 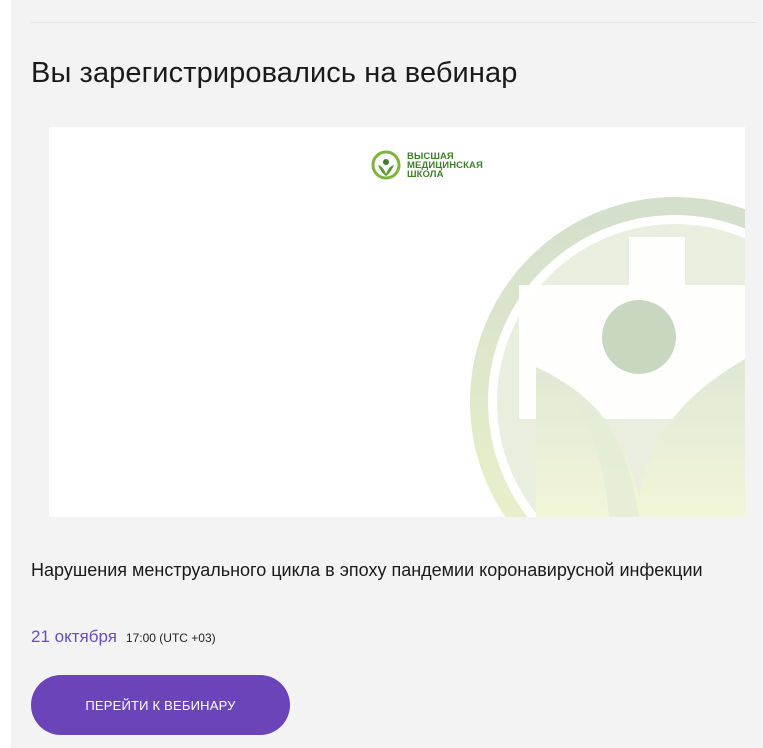 What do you see at coordinates (393, 22) in the screenshot?
I see `top-divider` at bounding box center [393, 22].